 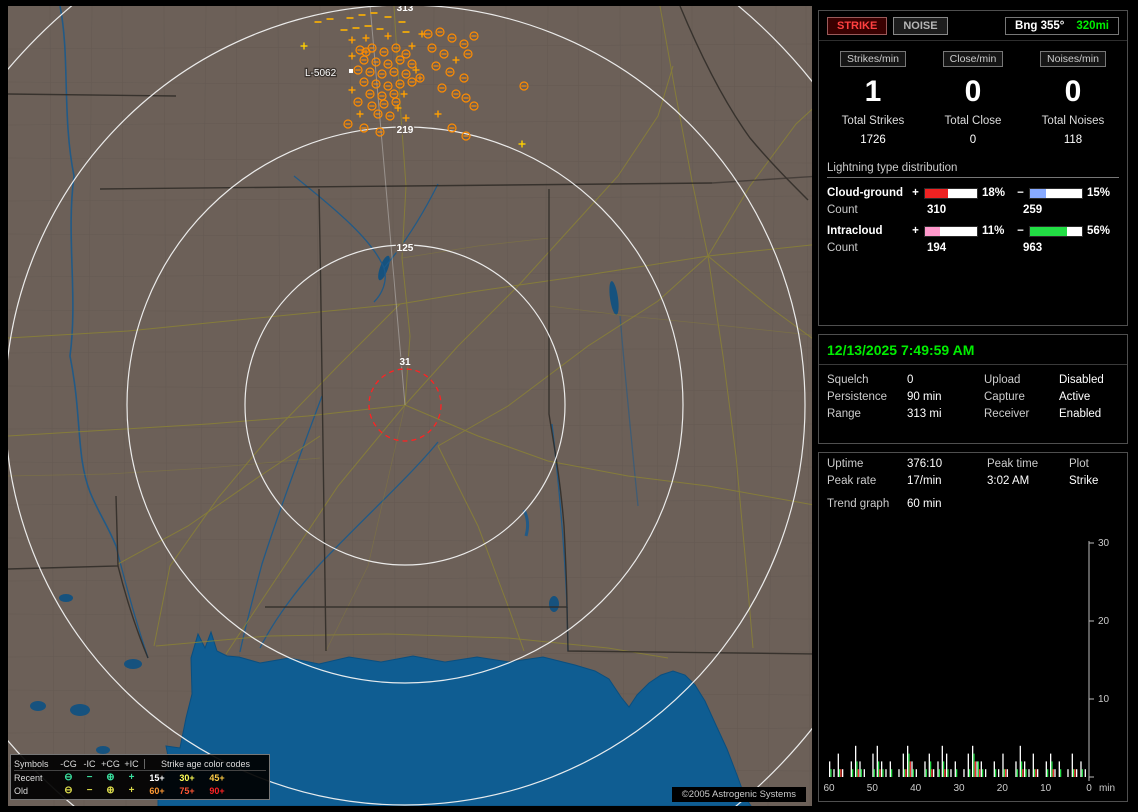 What do you see at coordinates (973, 207) in the screenshot?
I see `cloud-ground-count-row: Count 310 259` at bounding box center [973, 207].